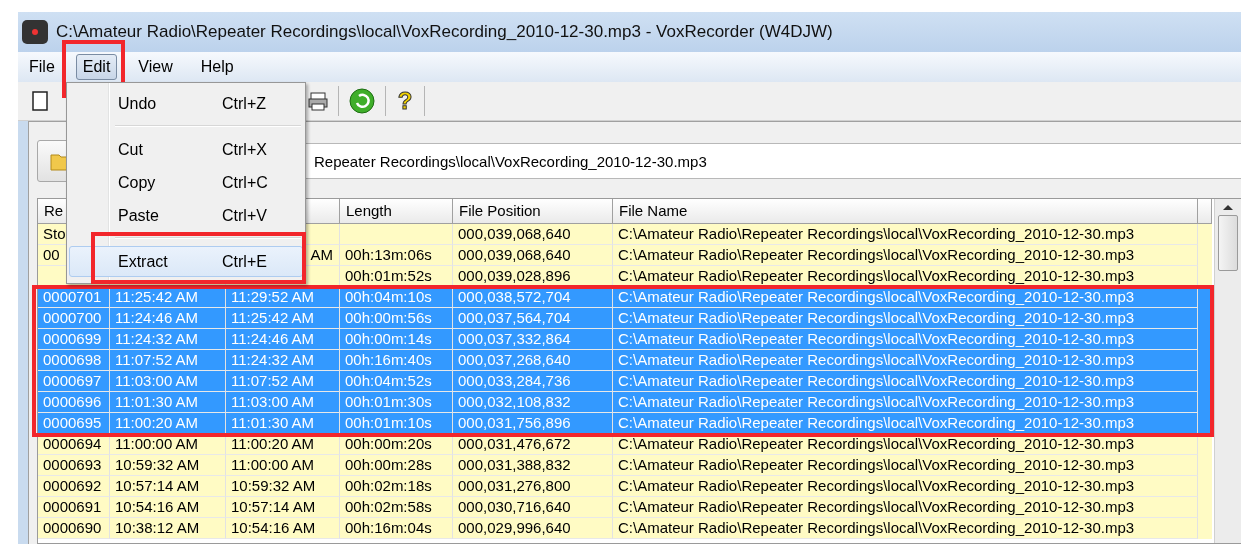 This screenshot has width=1241, height=544. Describe the element at coordinates (217, 67) in the screenshot. I see `menu-item: Help` at that location.